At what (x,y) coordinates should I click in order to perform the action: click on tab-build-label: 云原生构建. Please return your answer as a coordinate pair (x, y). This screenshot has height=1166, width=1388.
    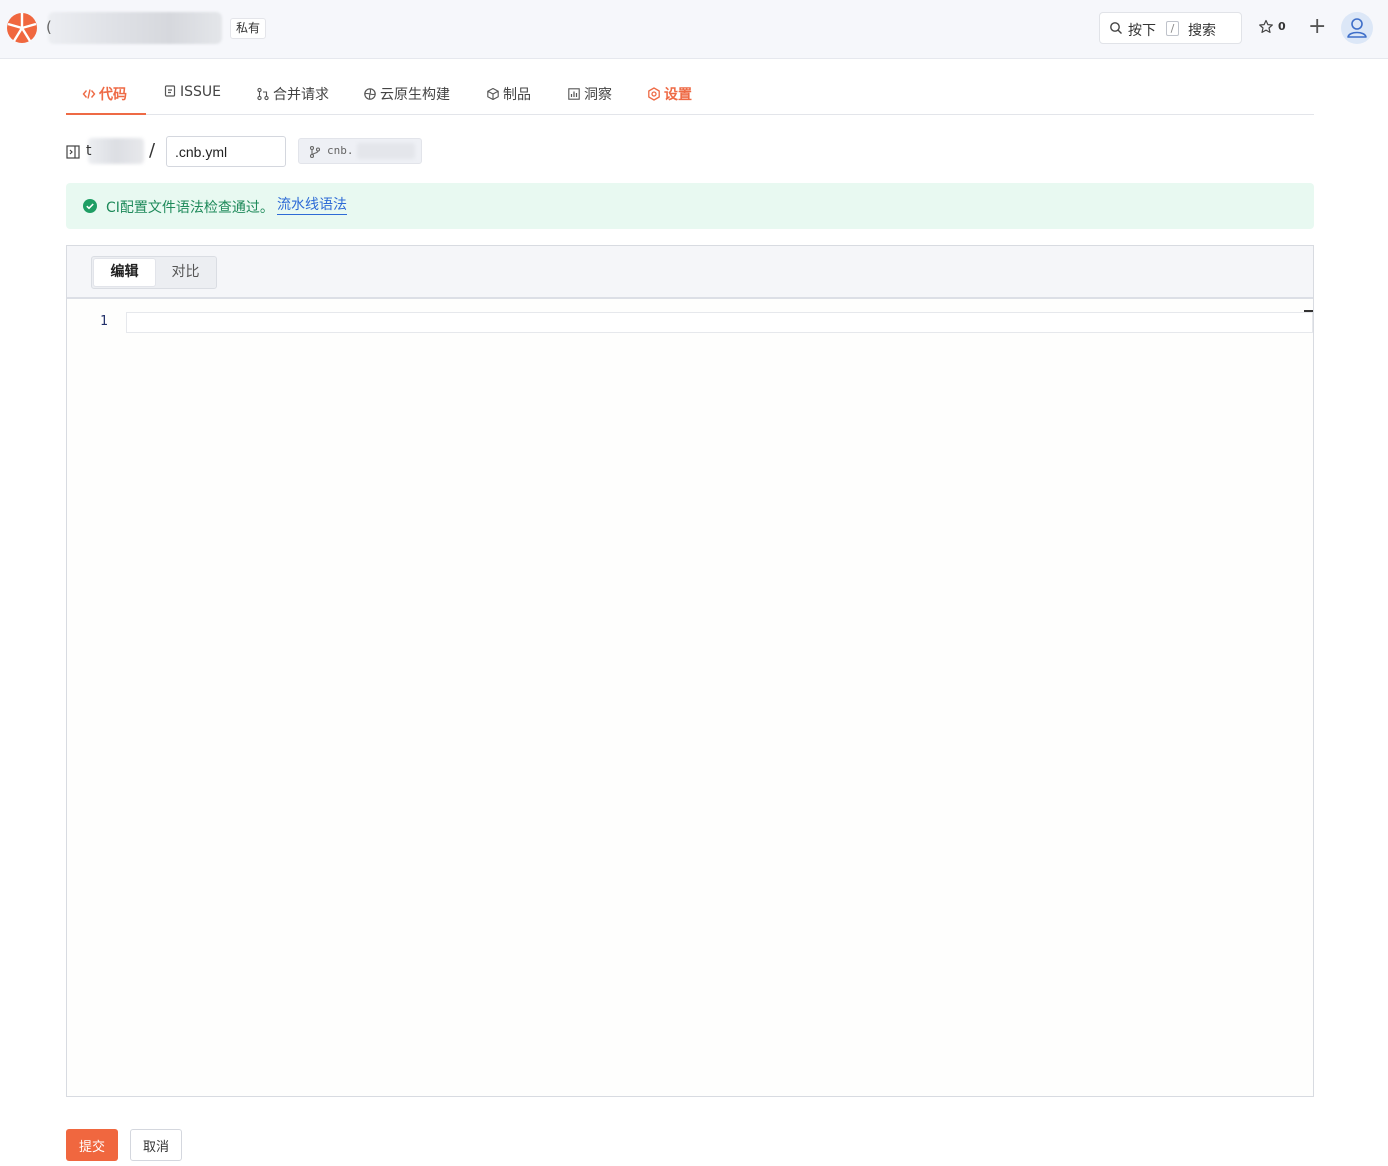
    Looking at the image, I should click on (415, 95).